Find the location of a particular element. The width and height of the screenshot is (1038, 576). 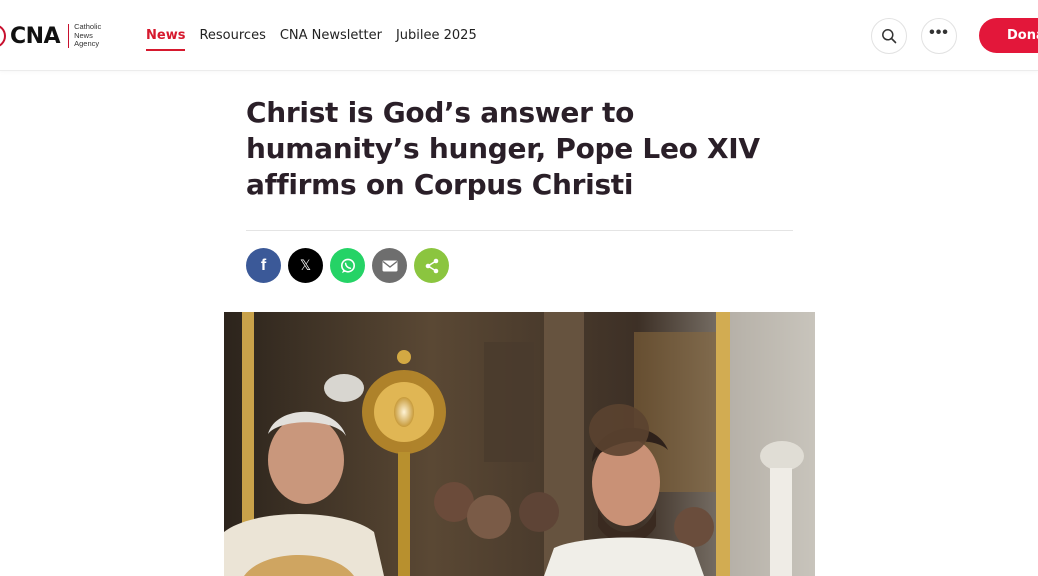

x-icon: 𝕏 is located at coordinates (305, 265).